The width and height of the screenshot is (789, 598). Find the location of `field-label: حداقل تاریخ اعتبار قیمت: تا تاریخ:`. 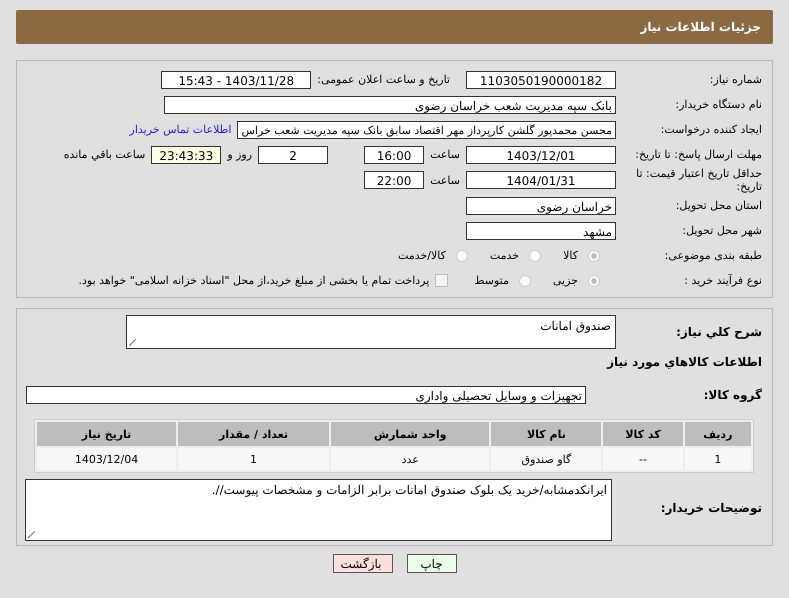

field-label: حداقل تاریخ اعتبار قیمت: تا تاریخ: is located at coordinates (698, 180).